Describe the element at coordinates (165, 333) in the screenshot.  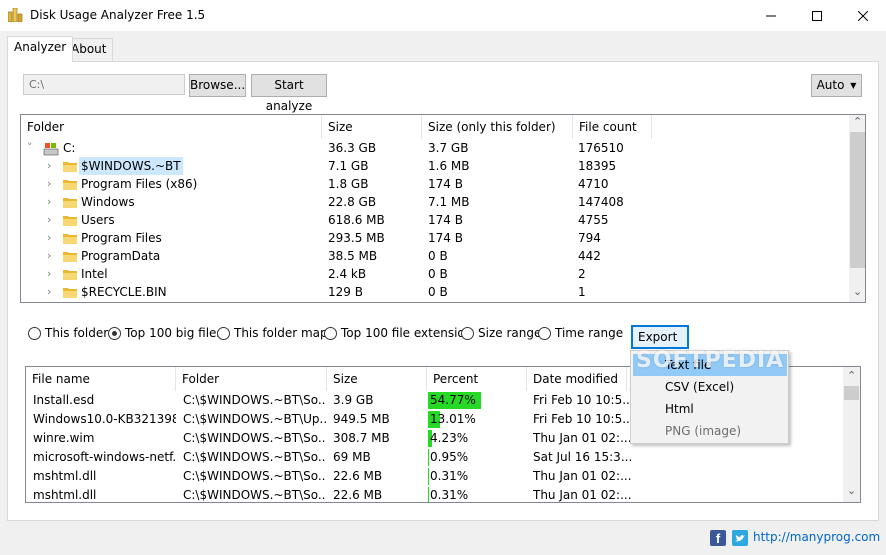
I see `radio-top-100-big-files: Top 100 big files` at that location.